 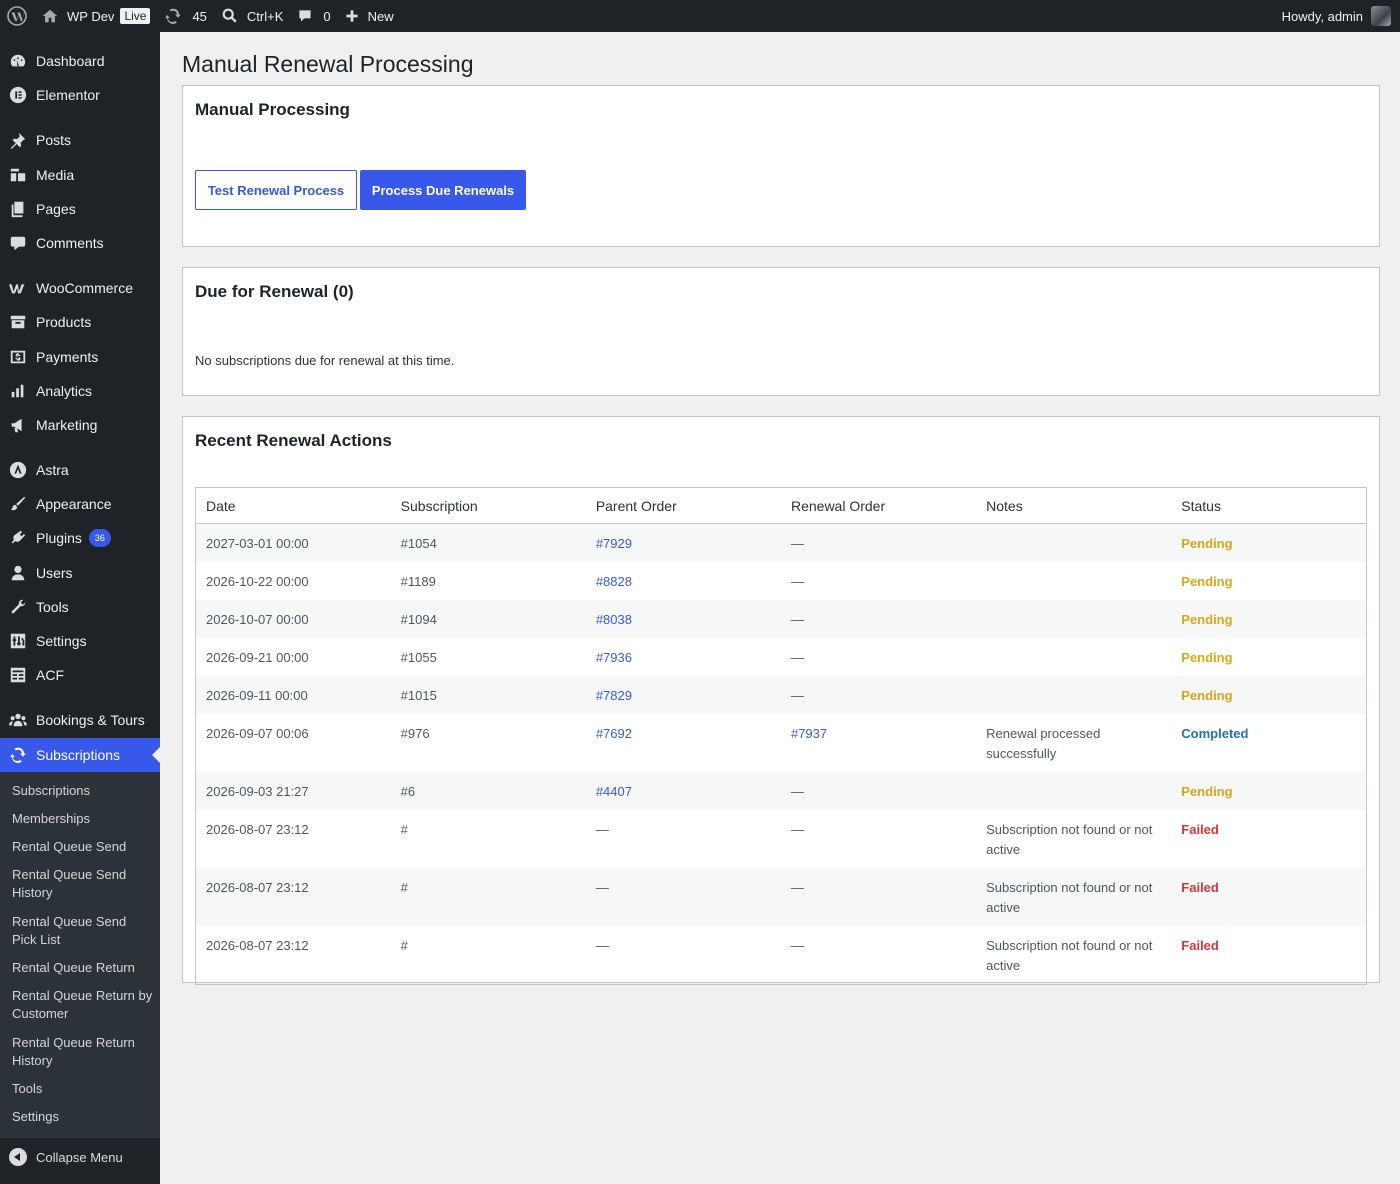 I want to click on woo-icon, so click(x=17, y=289).